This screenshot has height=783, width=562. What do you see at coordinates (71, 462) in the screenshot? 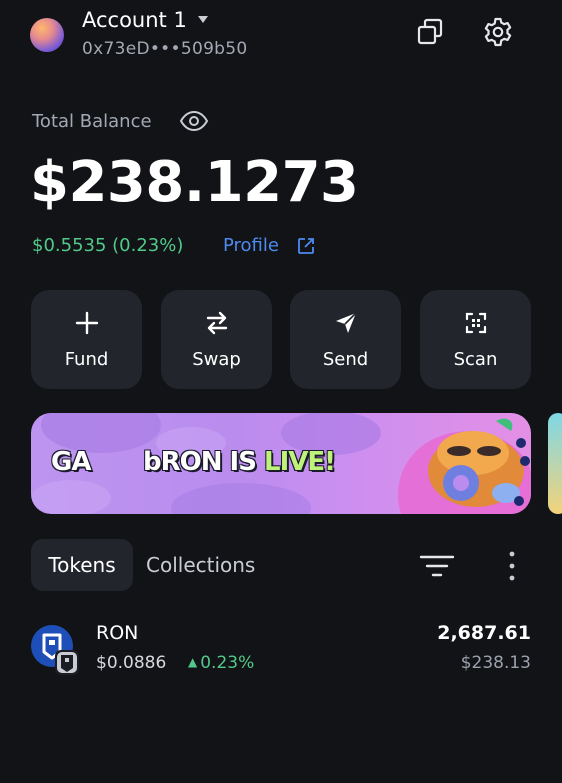
I see `banner-logo: GA` at bounding box center [71, 462].